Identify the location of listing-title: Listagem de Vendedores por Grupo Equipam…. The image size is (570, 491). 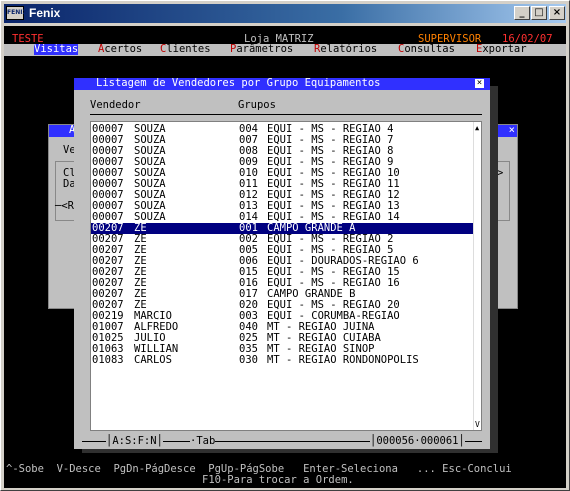
(238, 83).